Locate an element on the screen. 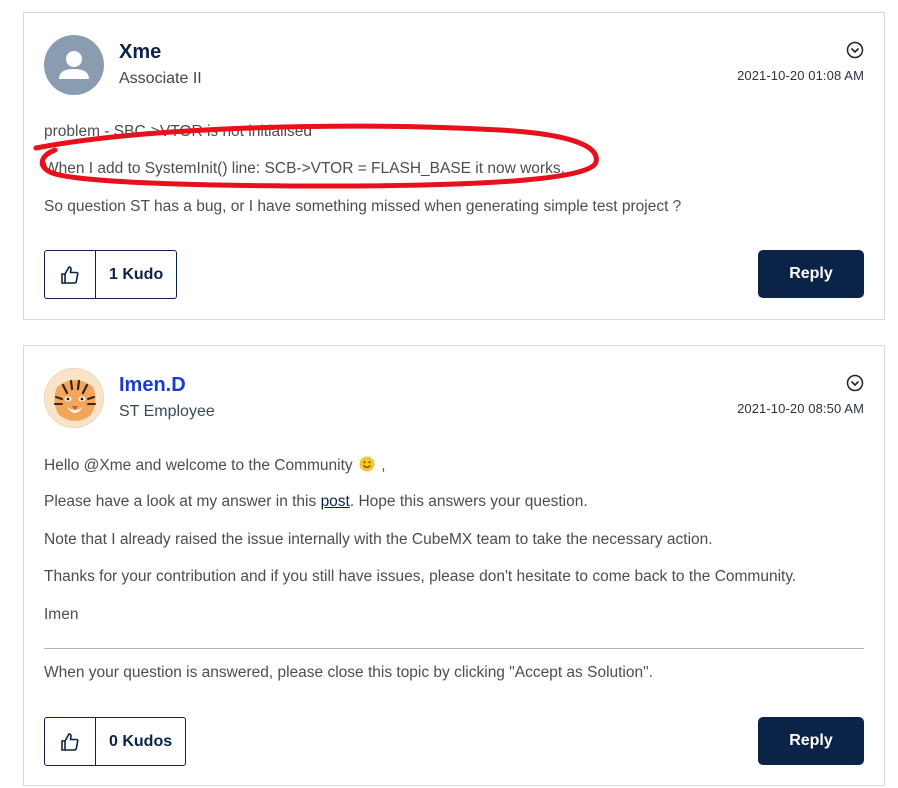 The height and width of the screenshot is (788, 898). signature-divider is located at coordinates (454, 648).